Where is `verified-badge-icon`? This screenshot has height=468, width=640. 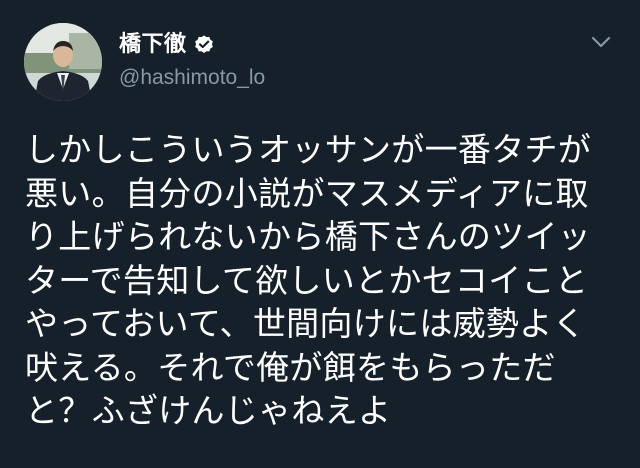
verified-badge-icon is located at coordinates (203, 44).